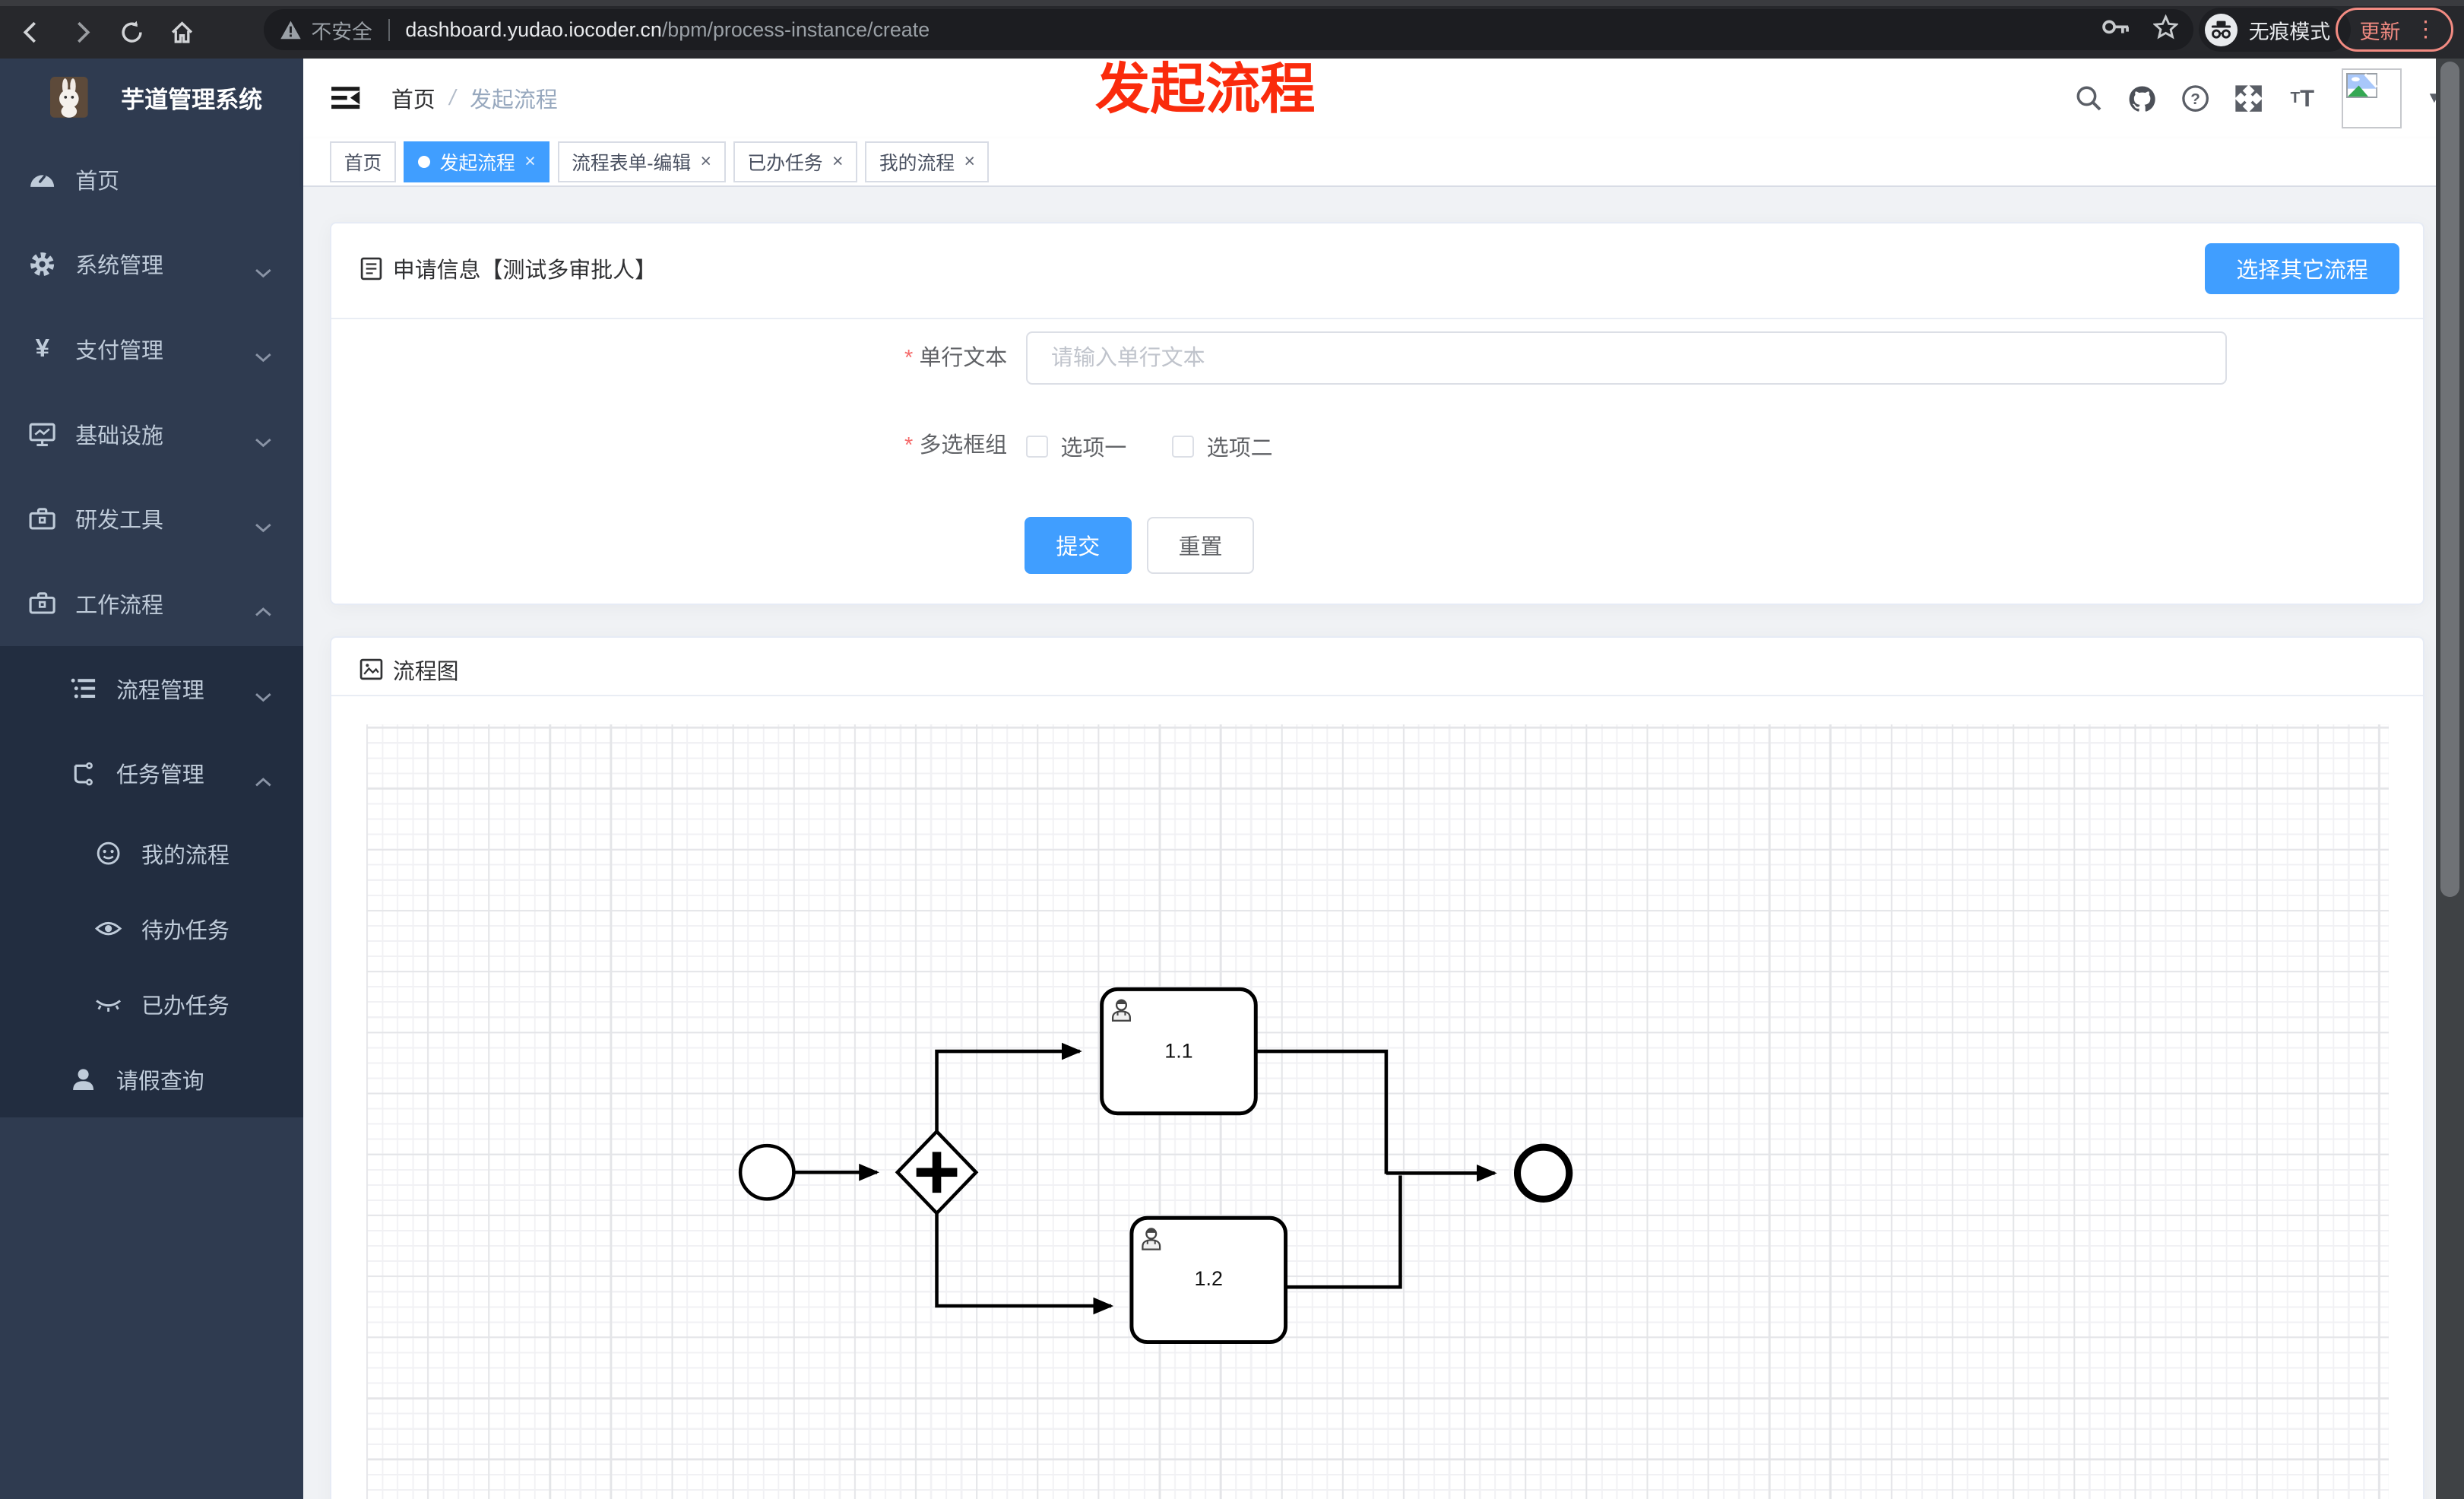  I want to click on sidebar-item-my-process: 我的流程, so click(151, 853).